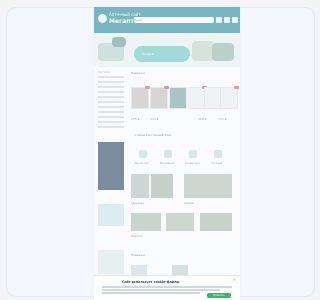 This screenshot has height=300, width=320. I want to click on blog-caption: Здоровье, so click(137, 203).